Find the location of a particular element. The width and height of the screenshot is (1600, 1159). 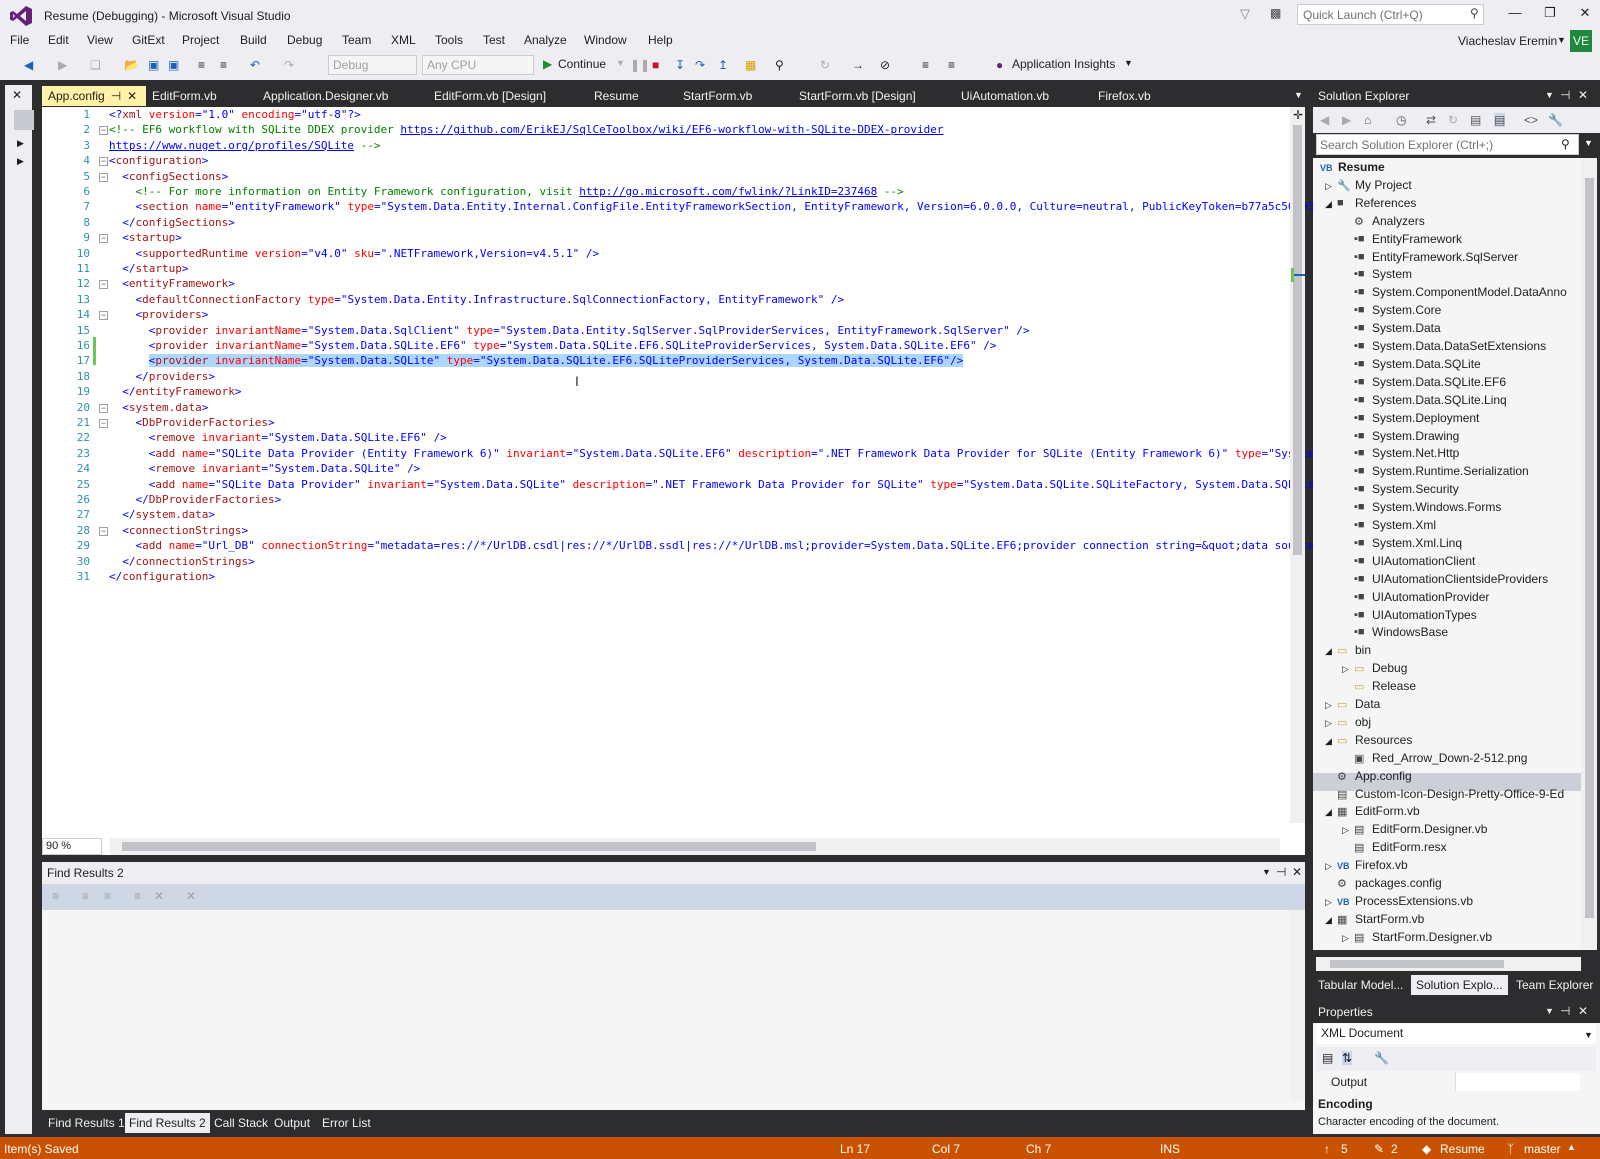

solution-tree-hthumb is located at coordinates (1417, 964).